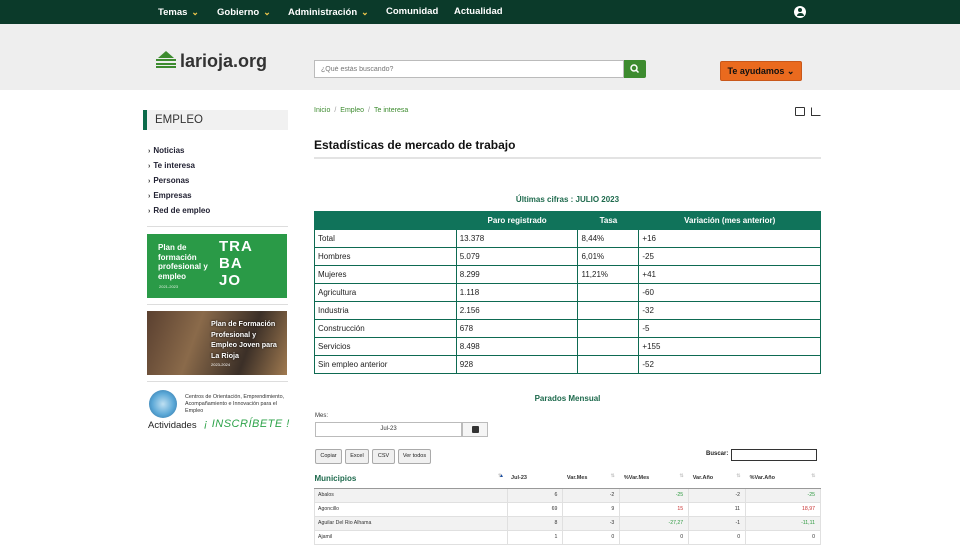 The width and height of the screenshot is (960, 545). What do you see at coordinates (412, 12) in the screenshot?
I see `nav-comunidad: Comunidad` at bounding box center [412, 12].